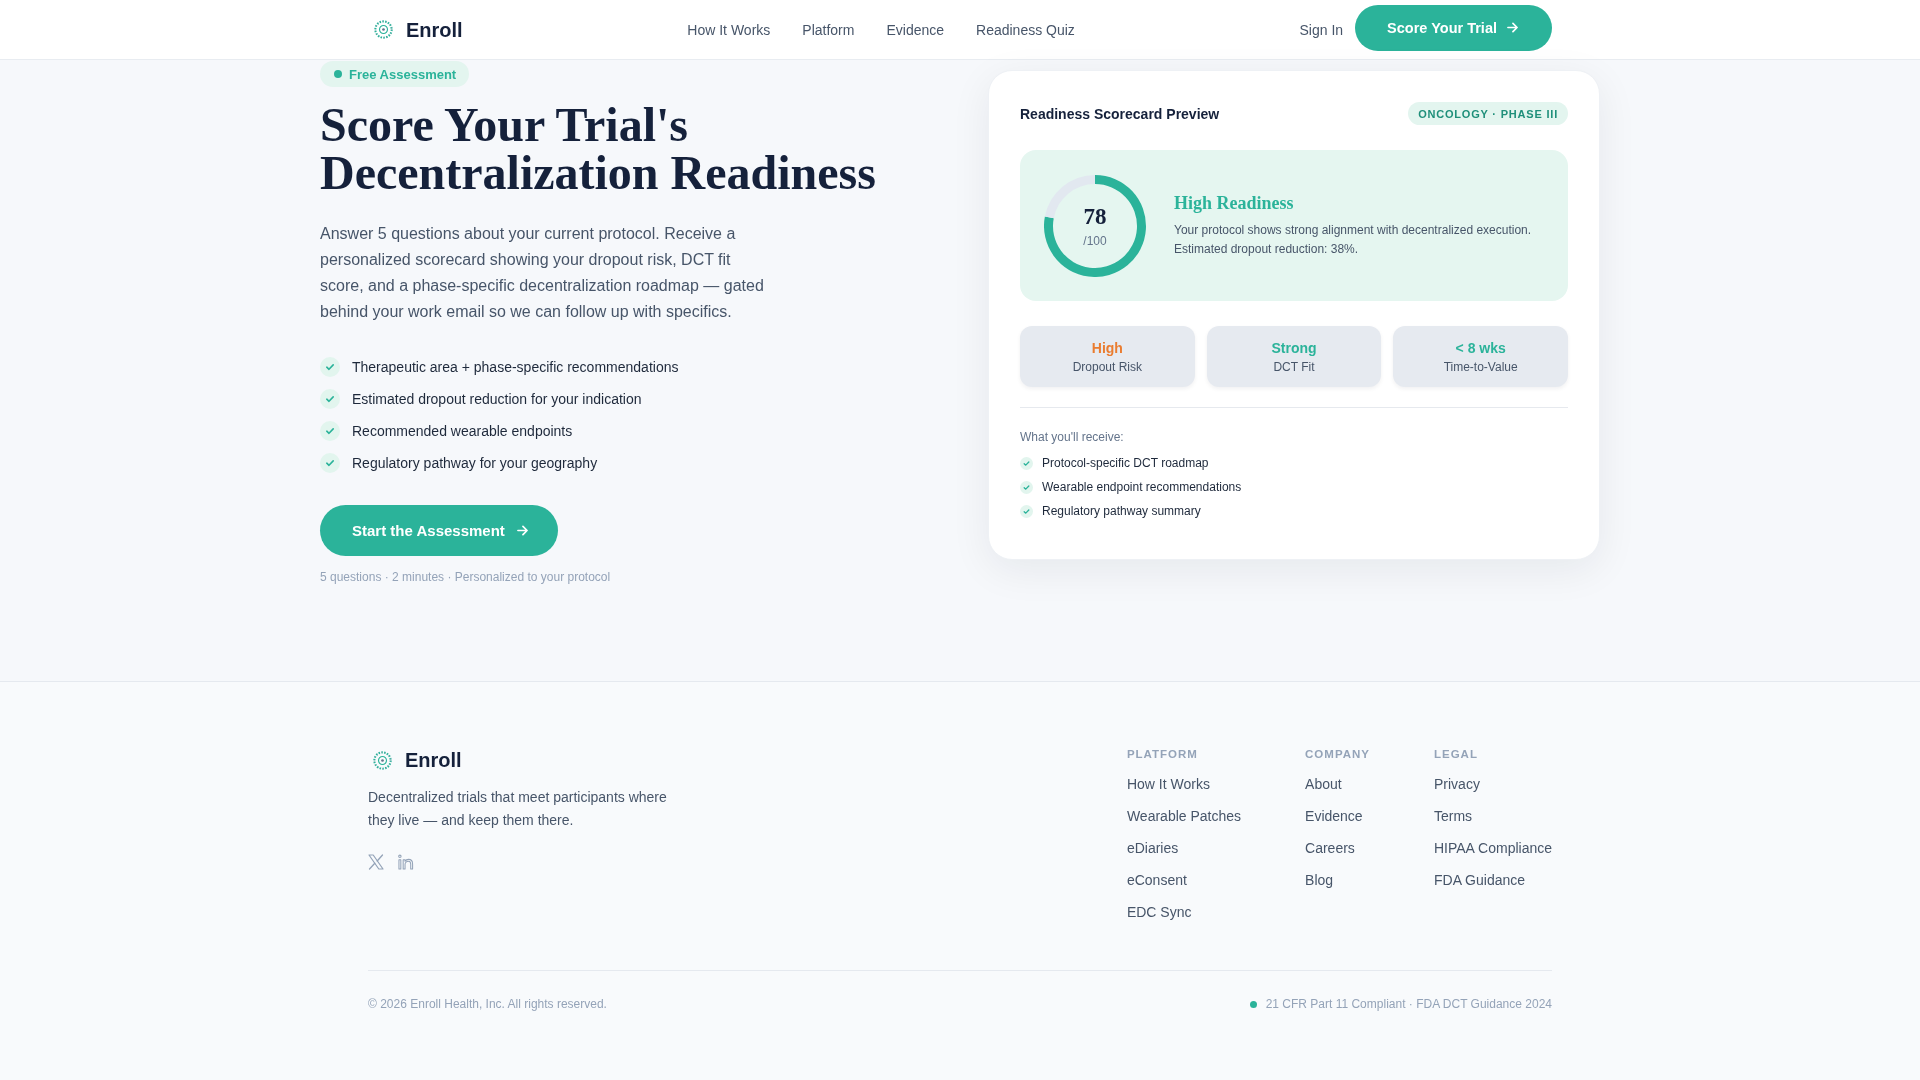 The width and height of the screenshot is (1920, 1080). I want to click on footer-column-heading: PLATFORM, so click(1162, 754).